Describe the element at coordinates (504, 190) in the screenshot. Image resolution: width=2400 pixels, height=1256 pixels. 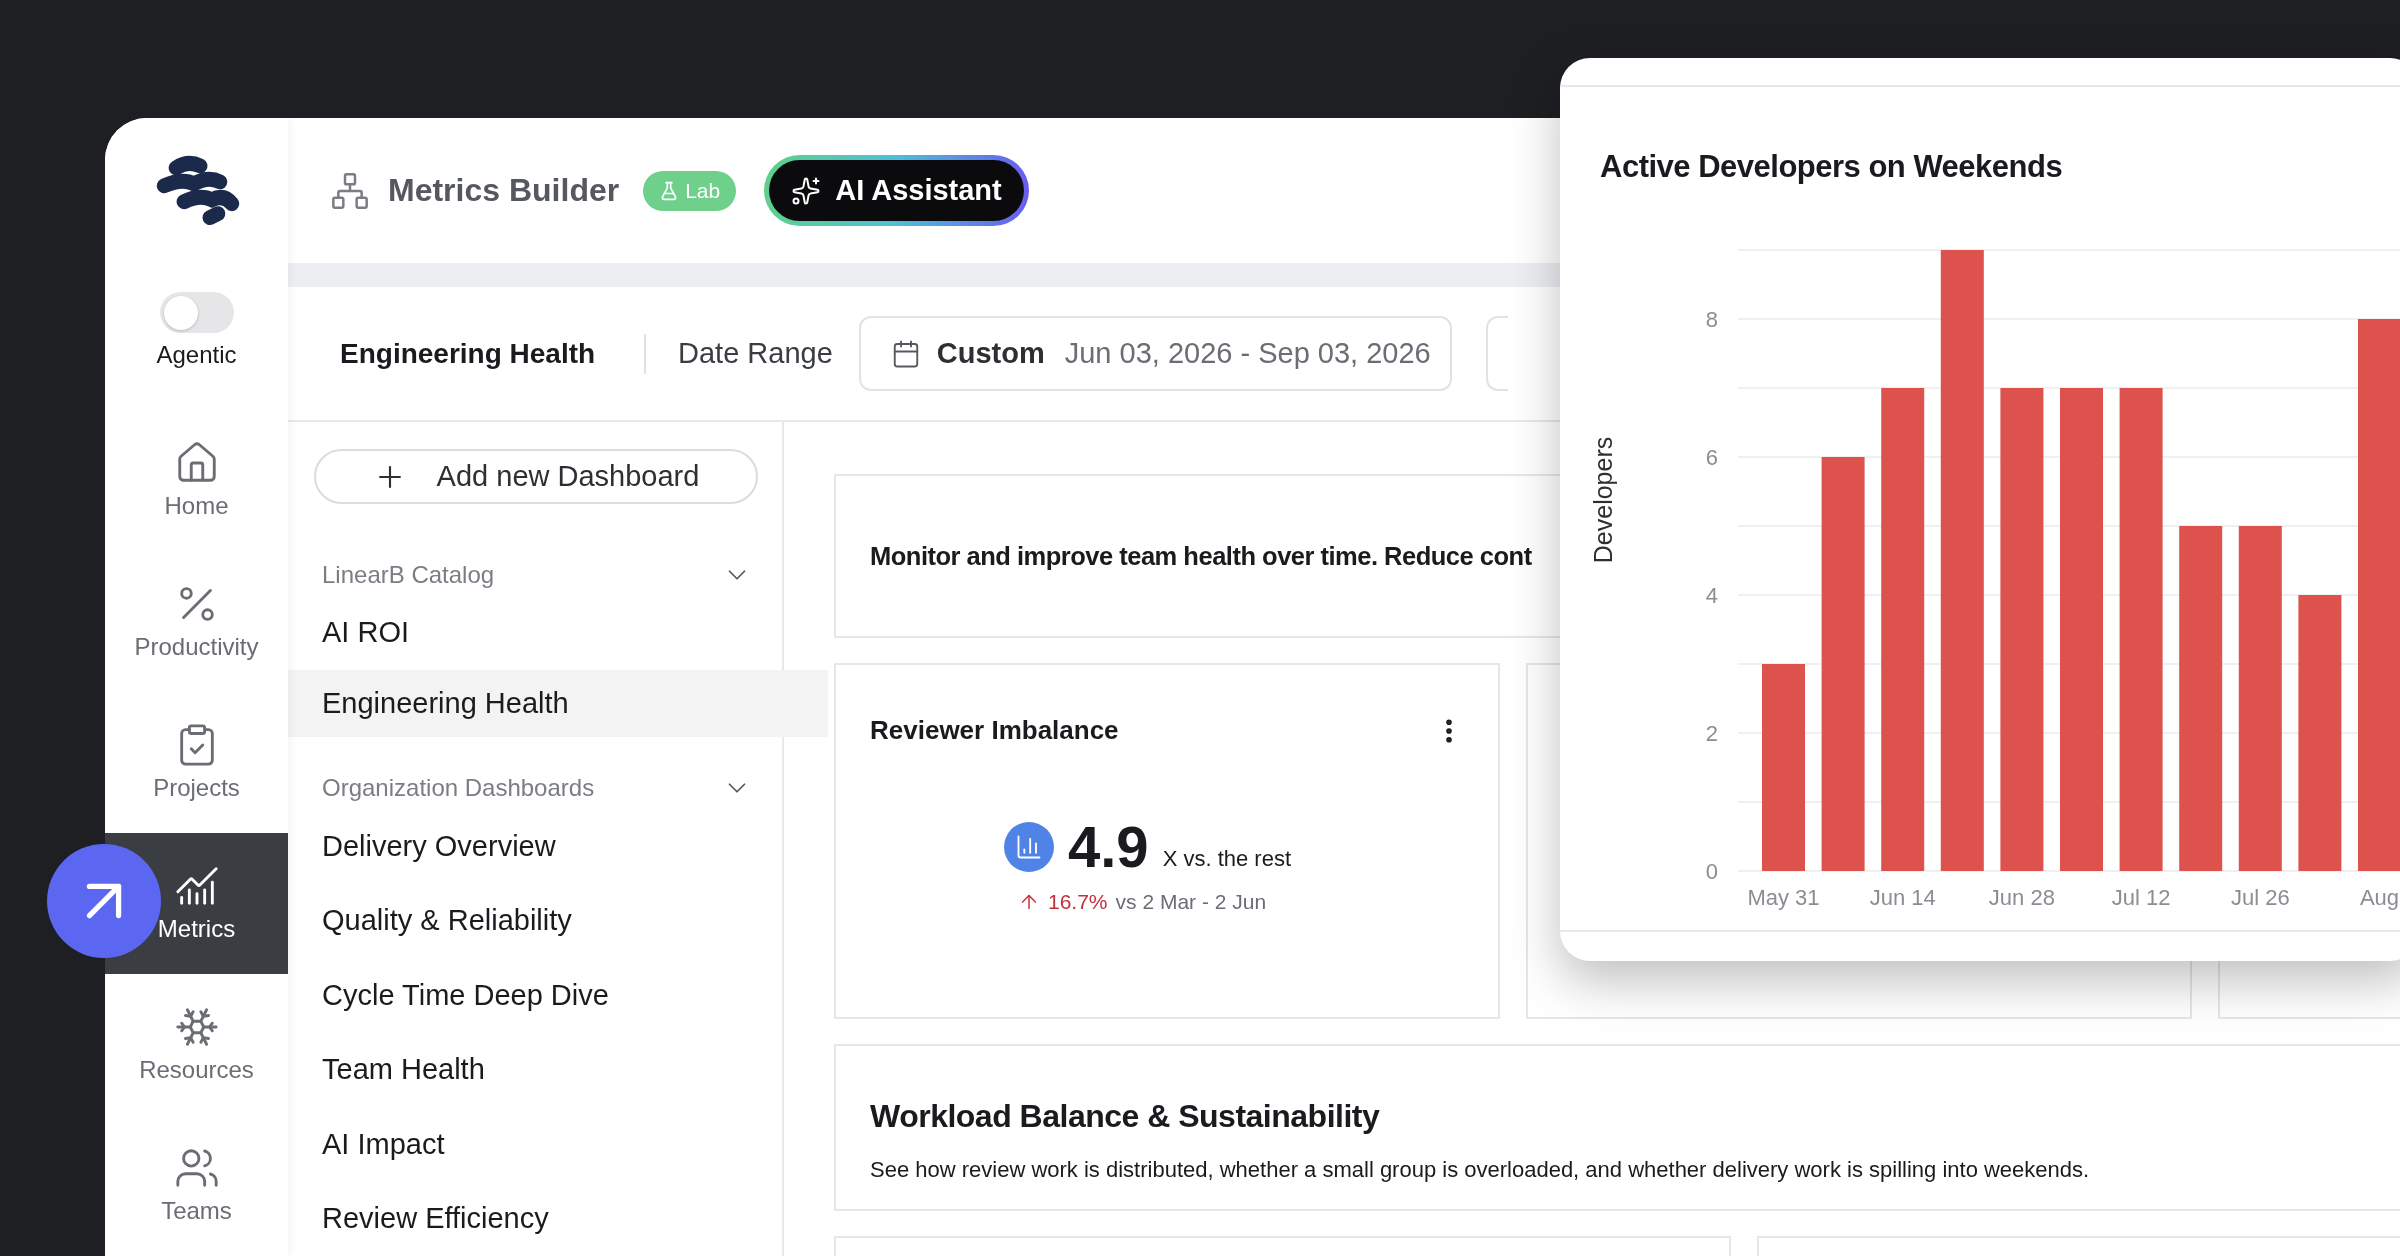
I see `page-title: Metrics Builder` at that location.